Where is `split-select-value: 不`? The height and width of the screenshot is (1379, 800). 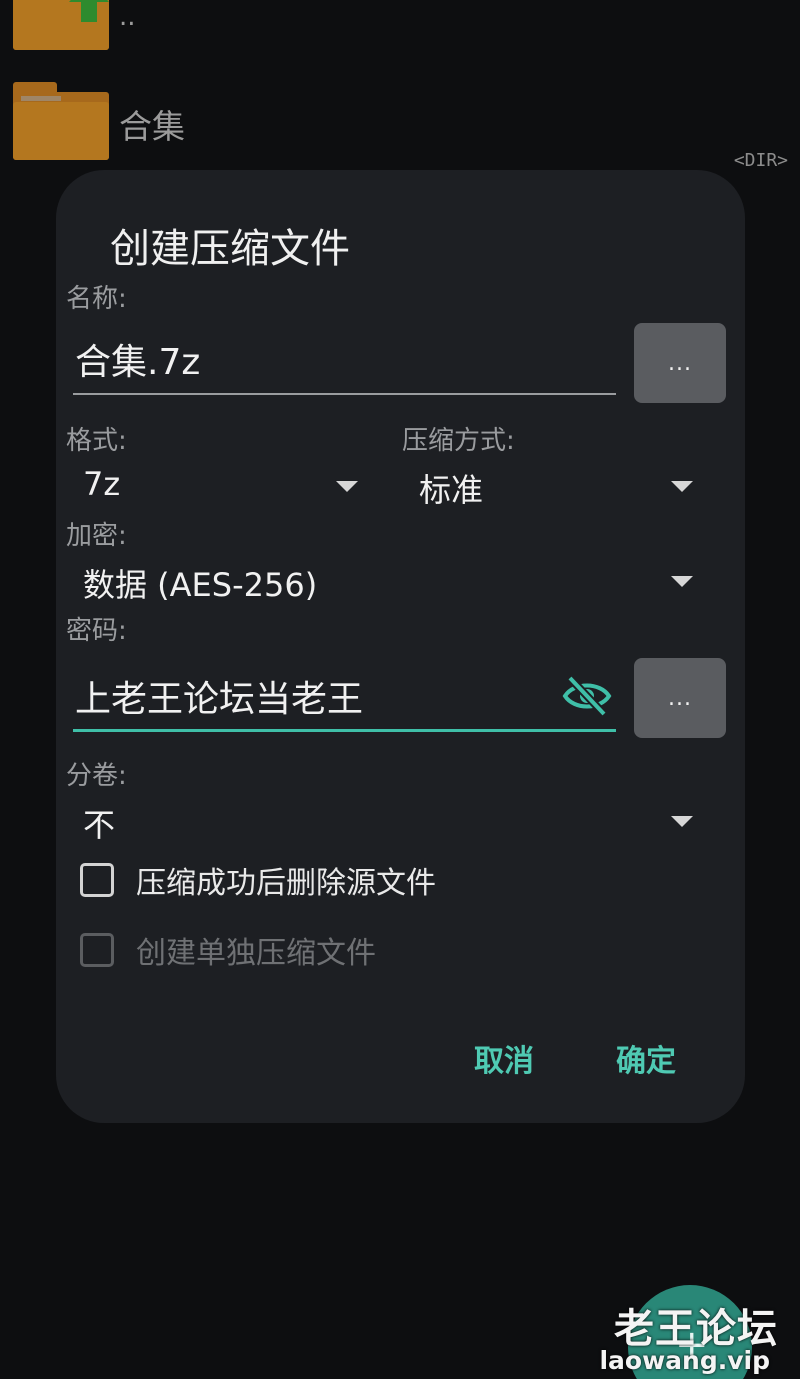
split-select-value: 不 is located at coordinates (99, 825).